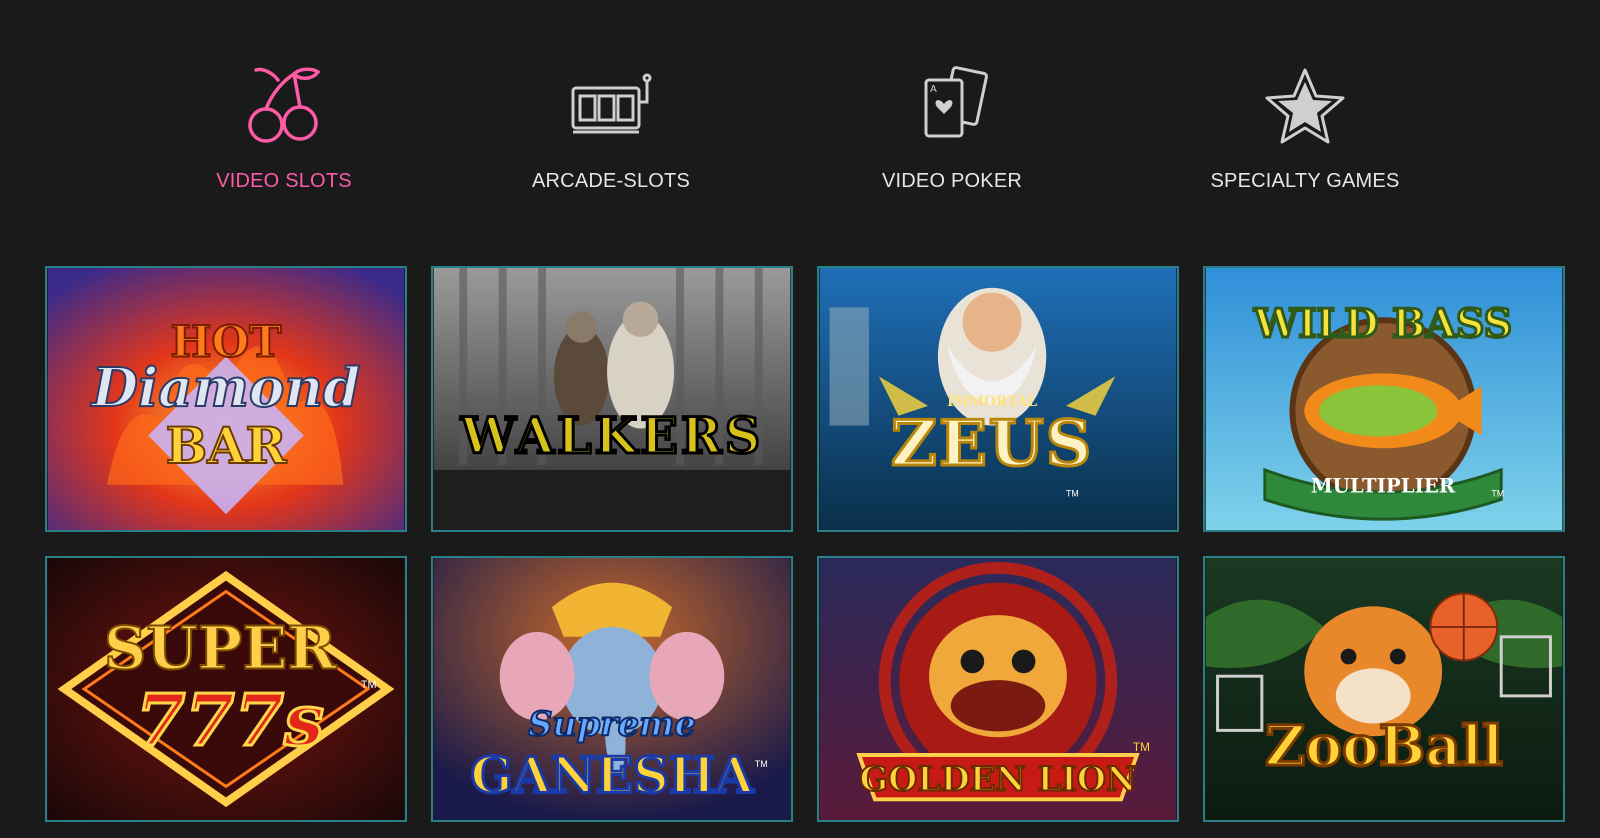  Describe the element at coordinates (992, 443) in the screenshot. I see `game-title-line2: ZEUS` at that location.